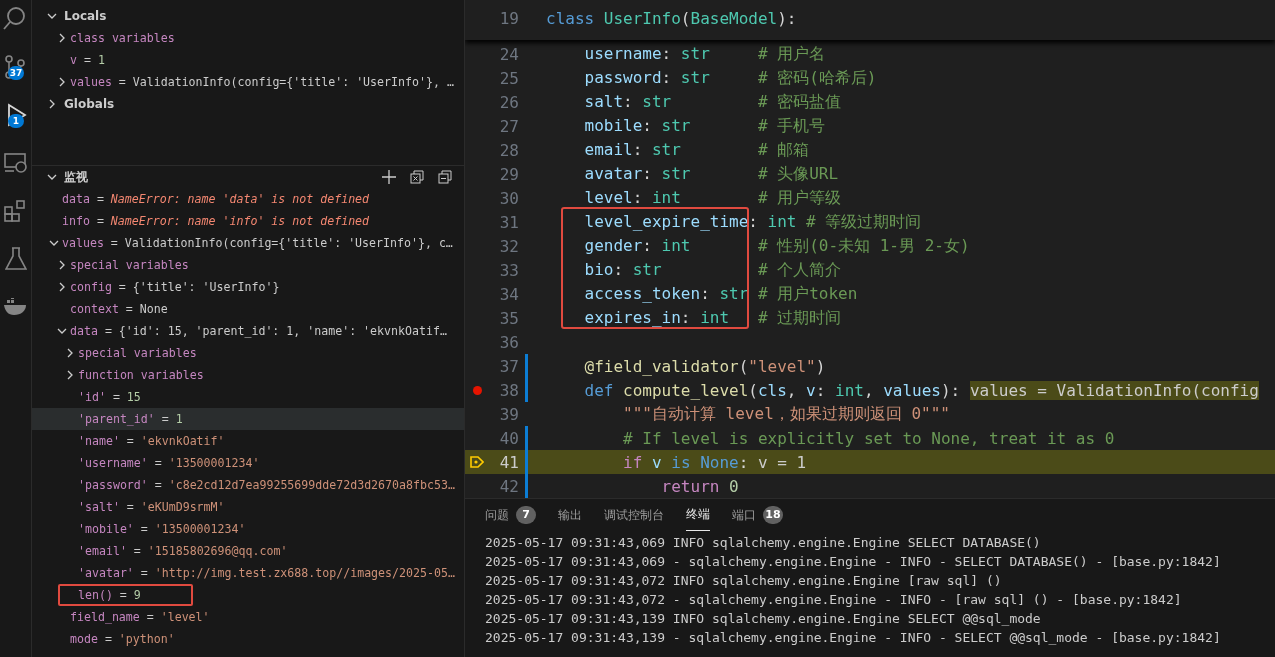 The height and width of the screenshot is (657, 1275). What do you see at coordinates (773, 515) in the screenshot?
I see `count-badge: 18` at bounding box center [773, 515].